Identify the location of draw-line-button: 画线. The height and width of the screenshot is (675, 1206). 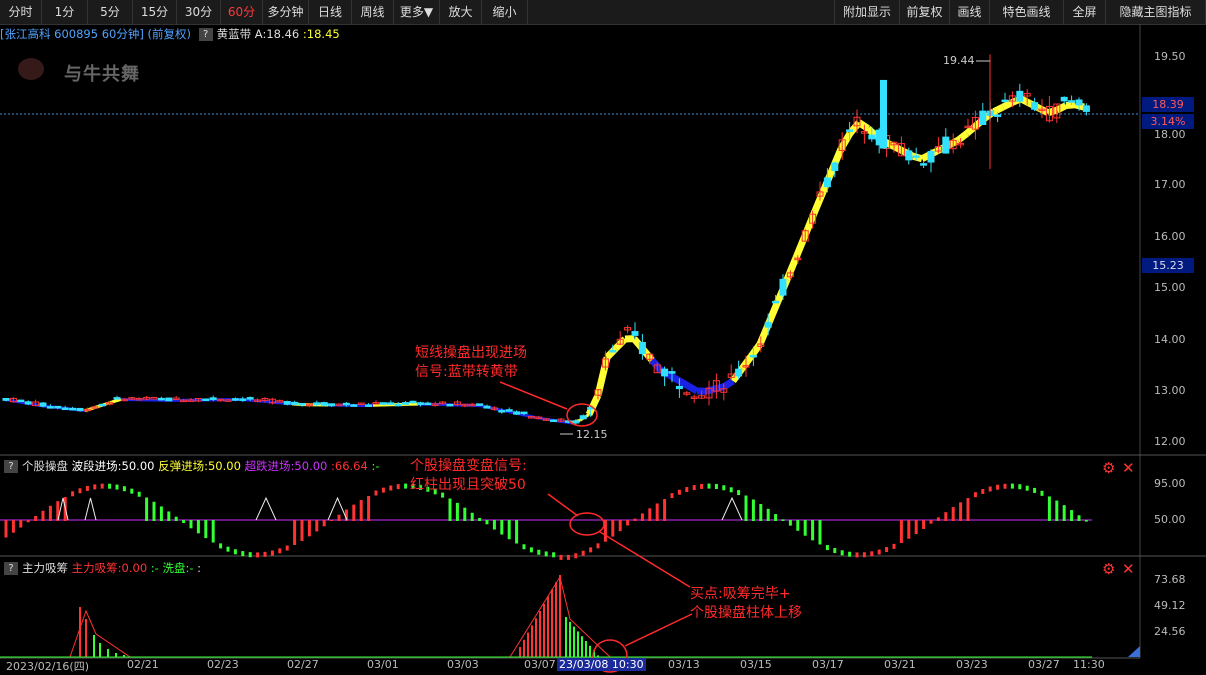
(970, 12).